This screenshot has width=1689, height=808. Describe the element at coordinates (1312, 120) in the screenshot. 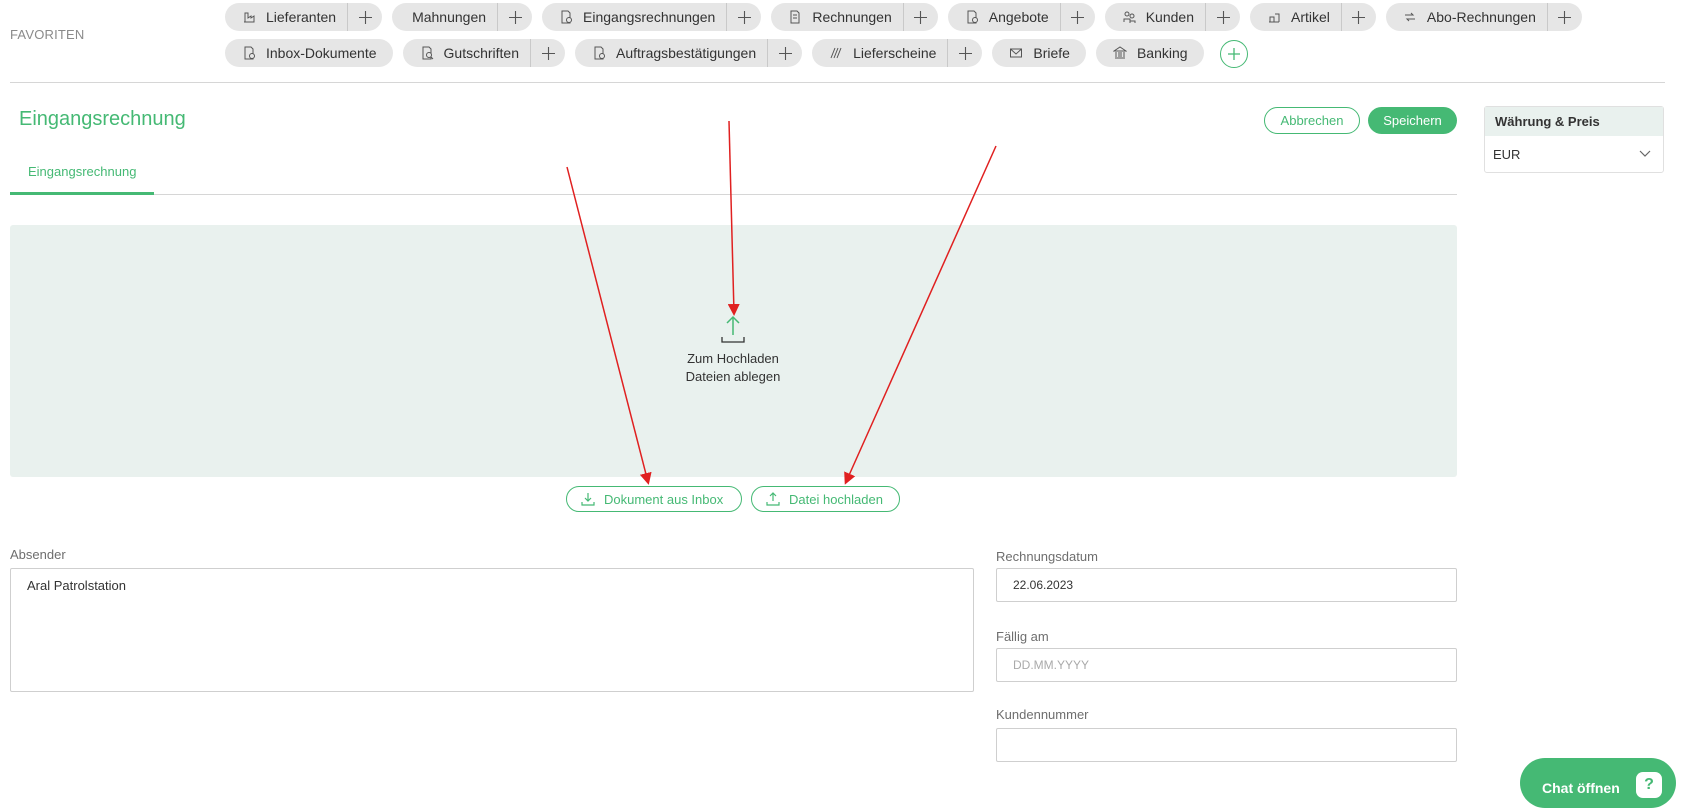

I see `cancel-button: Abbrechen` at that location.